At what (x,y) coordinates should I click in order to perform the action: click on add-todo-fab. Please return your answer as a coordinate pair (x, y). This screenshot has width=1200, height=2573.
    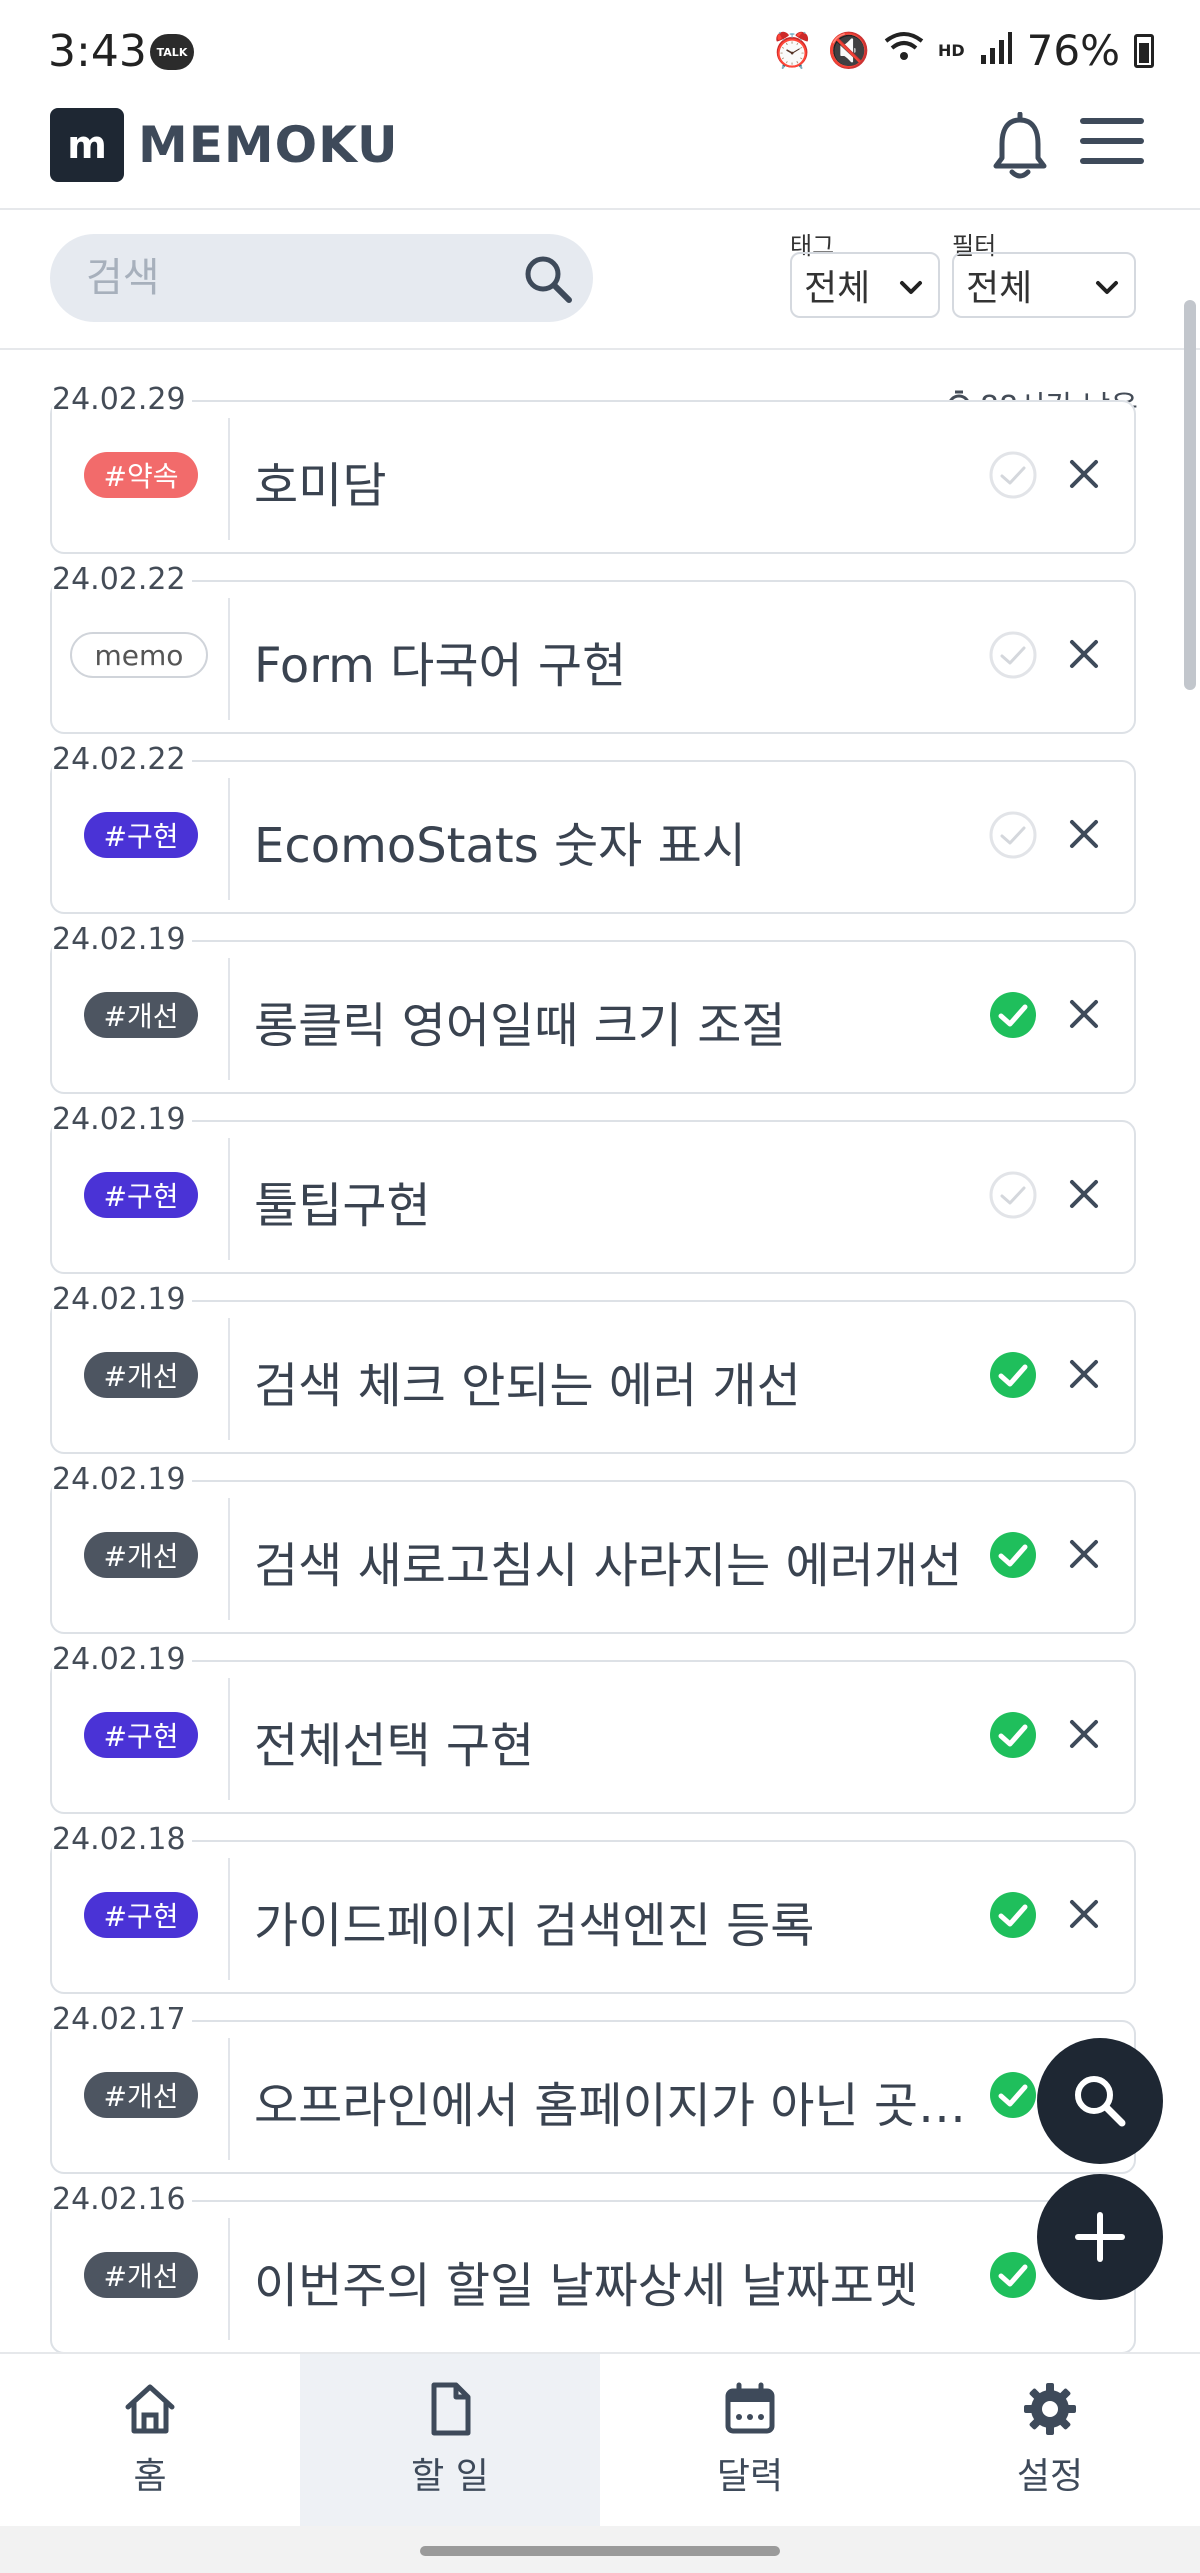
    Looking at the image, I should click on (1100, 2237).